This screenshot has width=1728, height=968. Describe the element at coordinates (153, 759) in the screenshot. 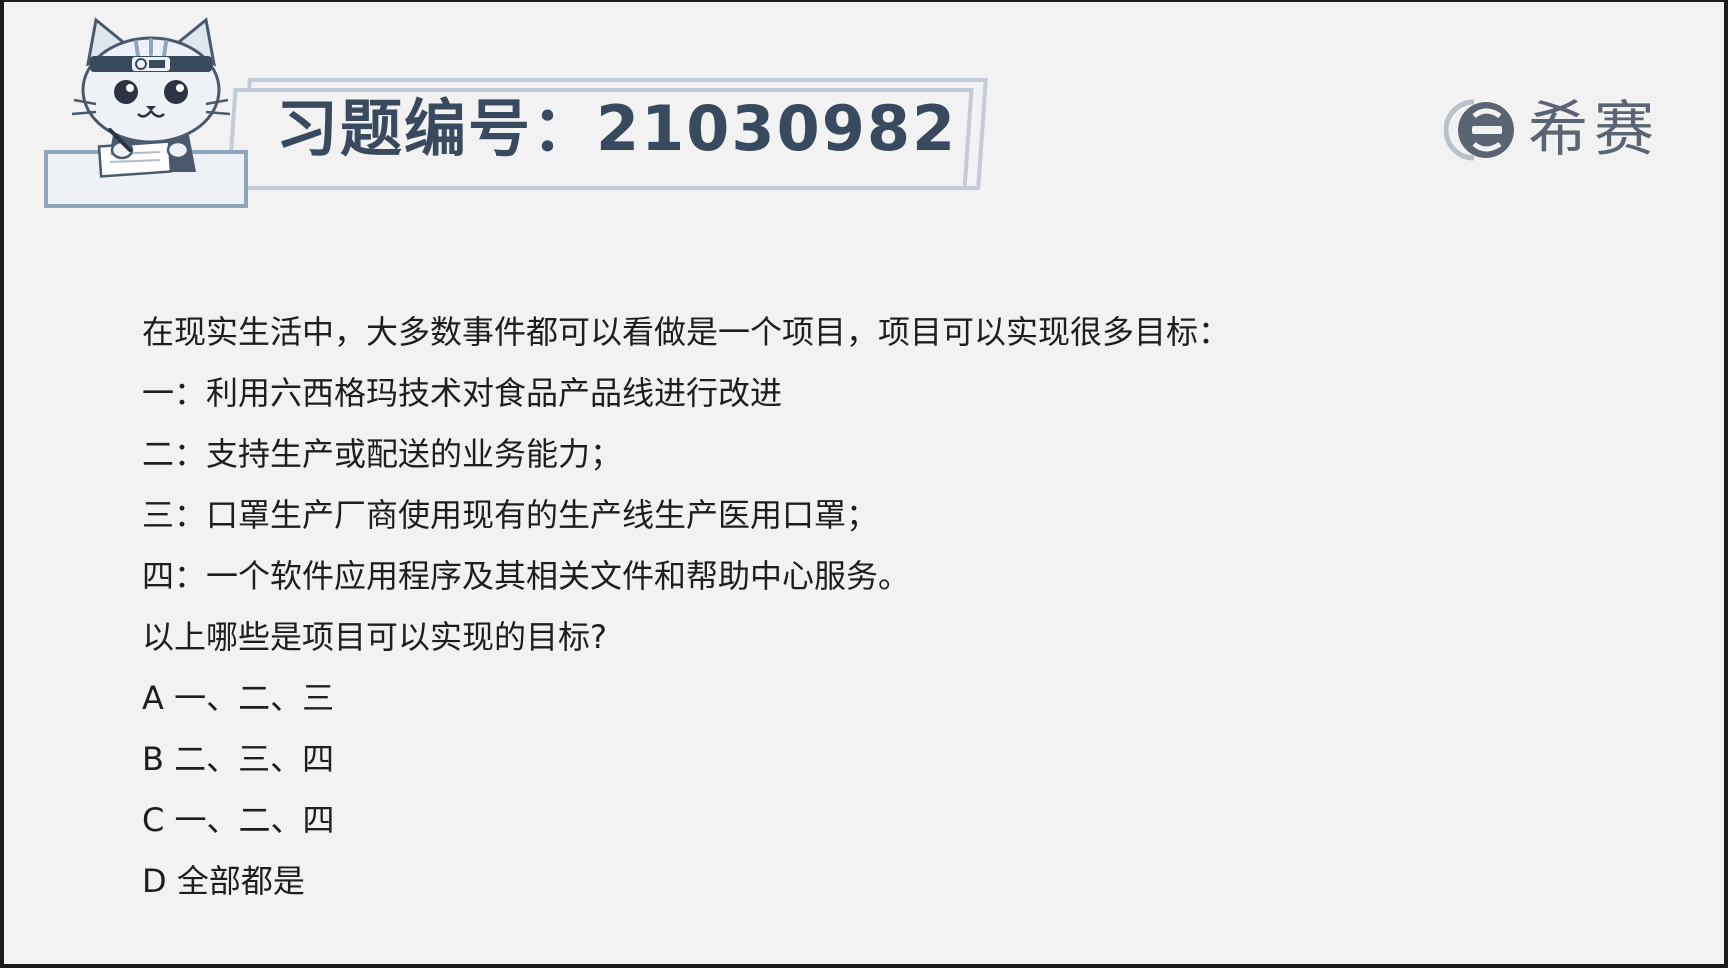

I see `option-letter: B` at that location.